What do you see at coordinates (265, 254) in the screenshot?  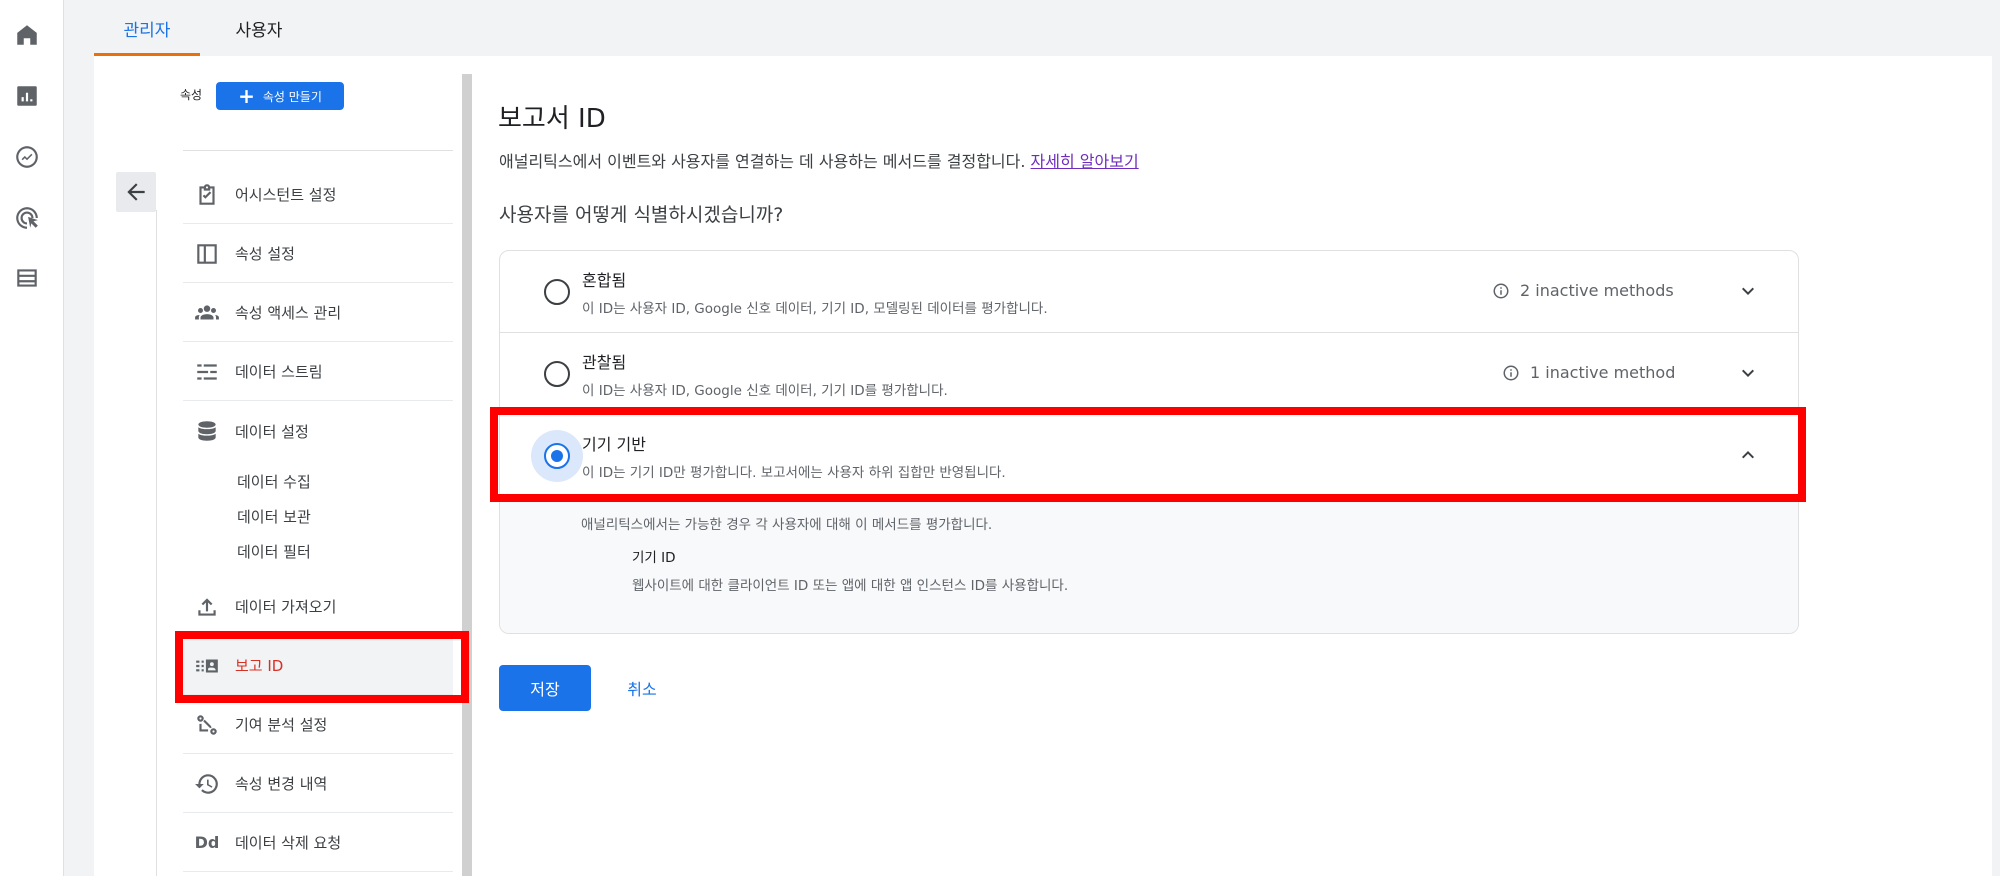 I see `sidebar-item-label: 속성 설정` at bounding box center [265, 254].